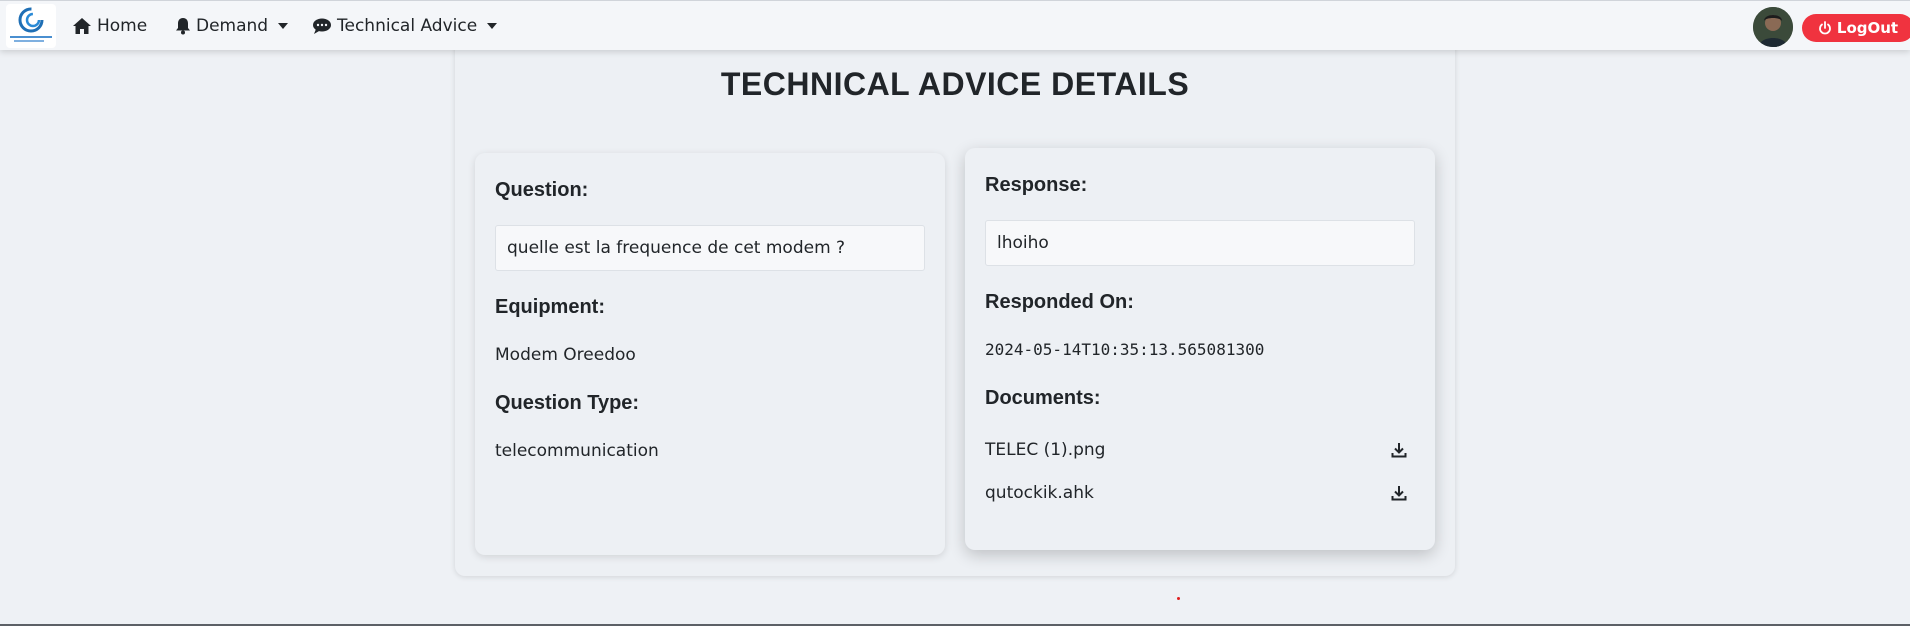  I want to click on nav-demand-dropdown: Demand, so click(232, 26).